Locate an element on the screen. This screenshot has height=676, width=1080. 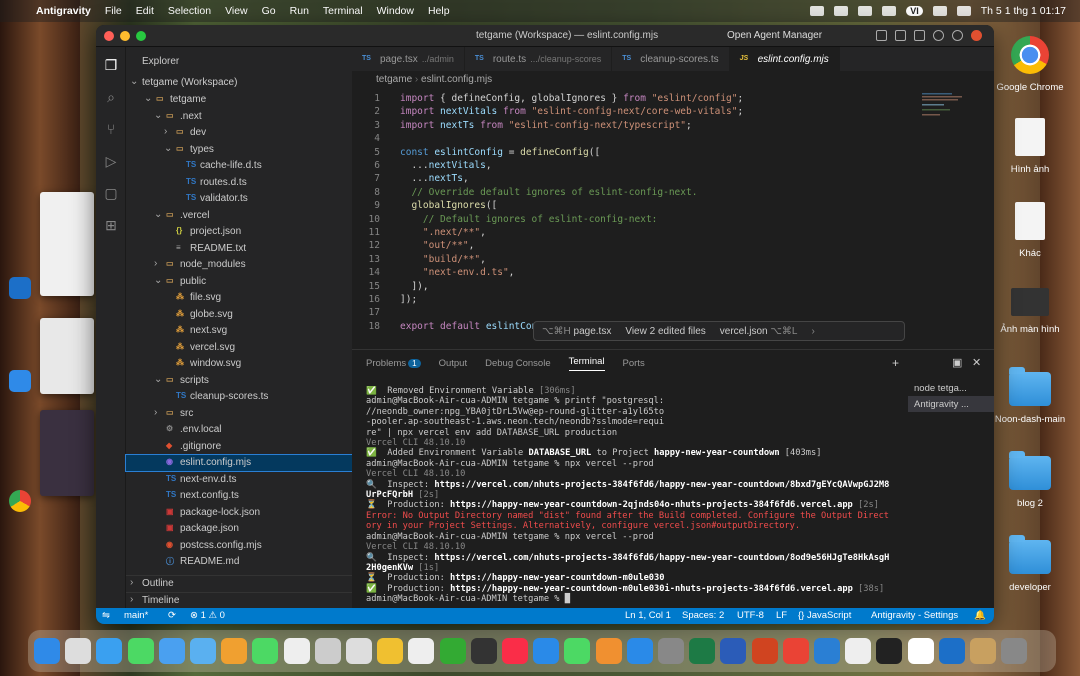
tree-item: ⌄ ▭ scripts is located at coordinates (239, 381).